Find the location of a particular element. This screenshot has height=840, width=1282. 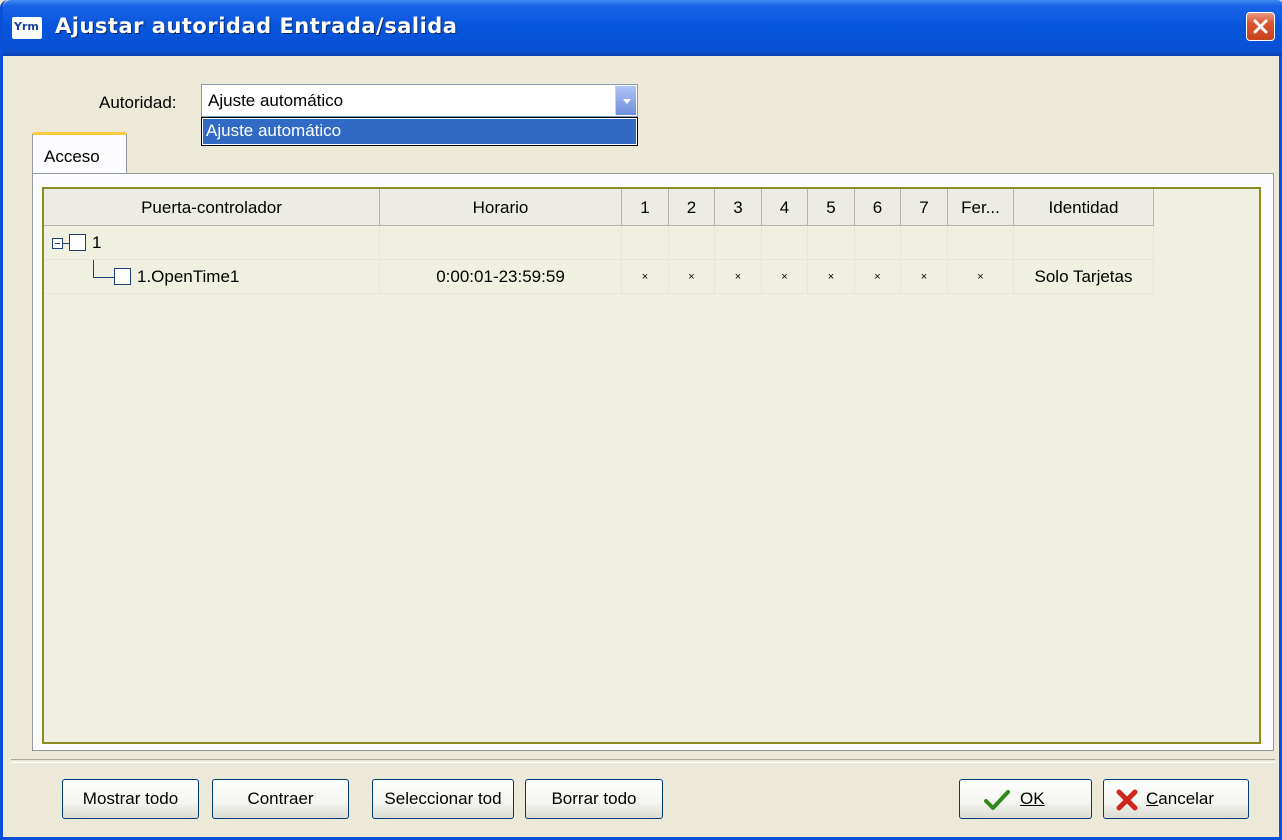

column-header-day-3: 3 is located at coordinates (738, 207).